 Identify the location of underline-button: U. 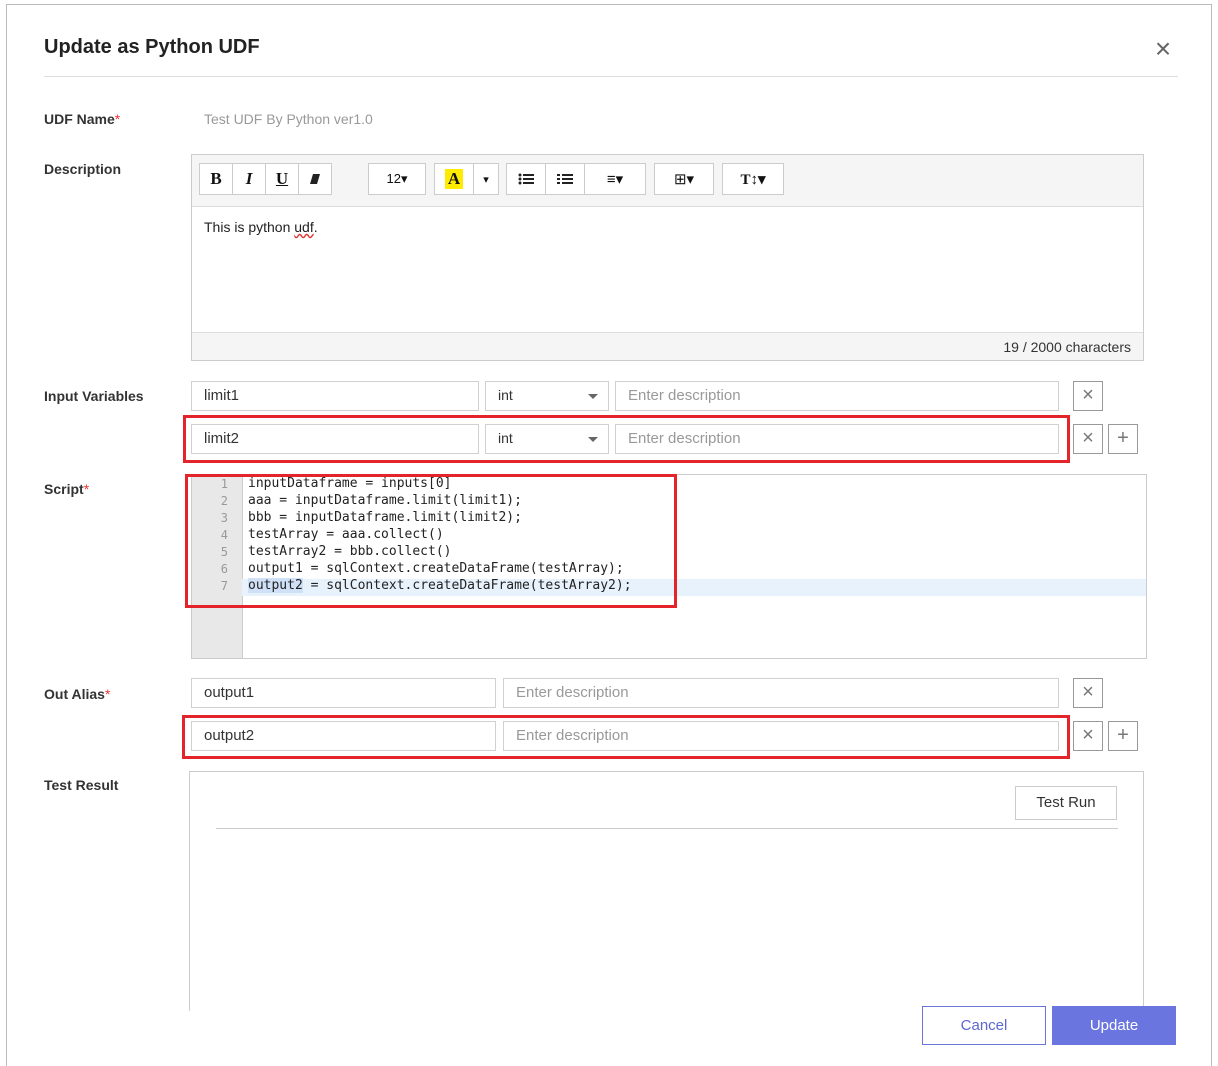
(282, 179).